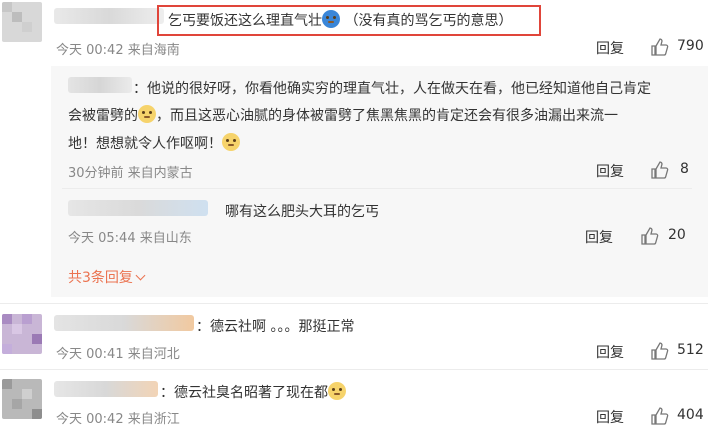 Image resolution: width=708 pixels, height=436 pixels. Describe the element at coordinates (154, 143) in the screenshot. I see `sub-reply-text-line3: 地！想想就令人作呕啊！` at that location.